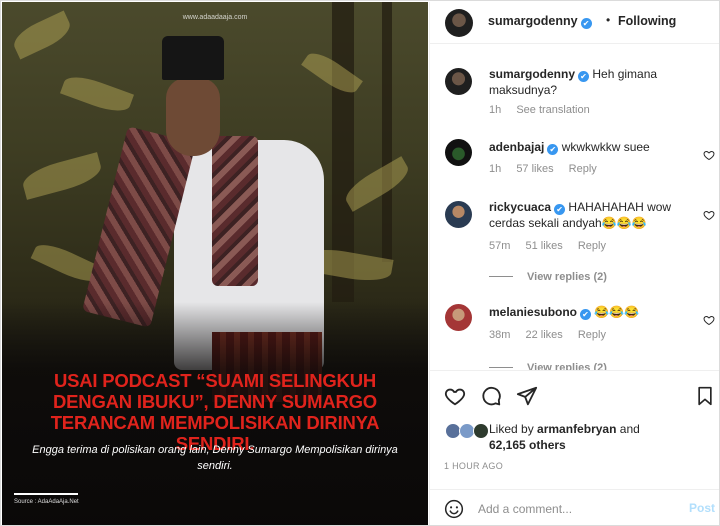  I want to click on comment-username: adenbajaj, so click(516, 147).